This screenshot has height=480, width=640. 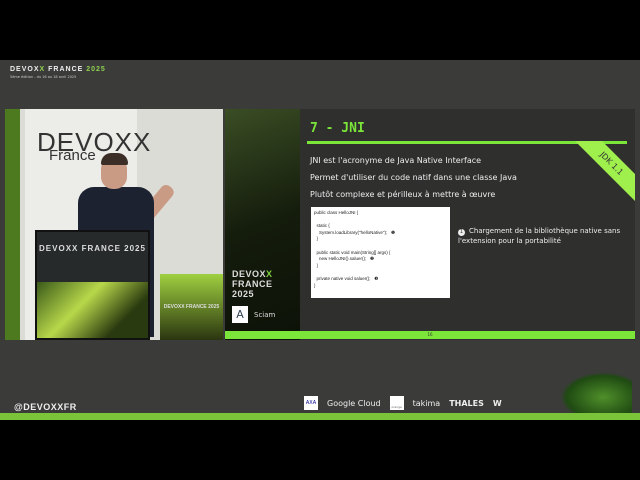 I want to click on thales-logo: THALES, so click(x=466, y=403).